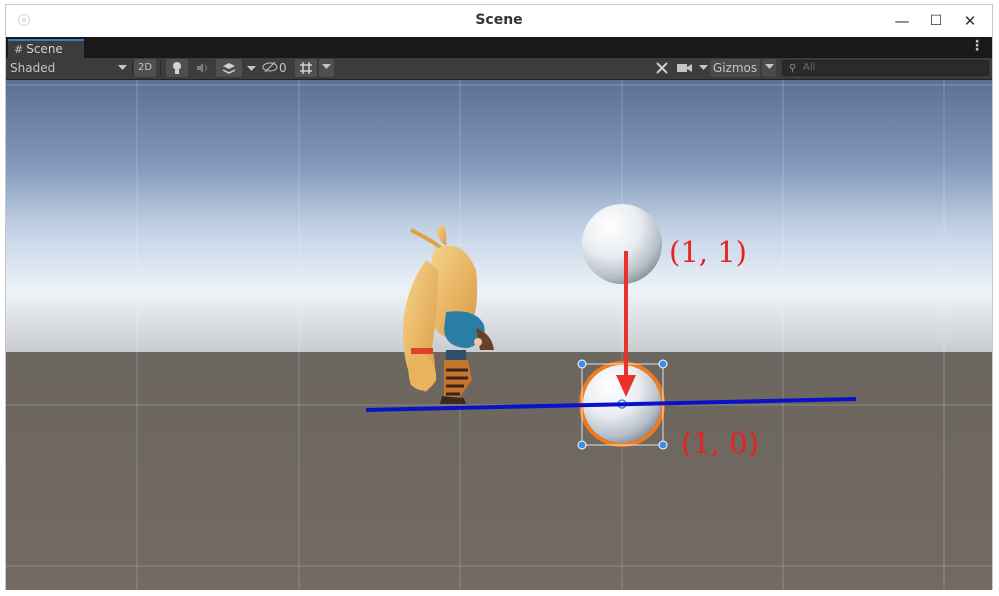 This screenshot has width=999, height=596. What do you see at coordinates (69, 68) in the screenshot?
I see `draw-mode-dropdown: Shaded` at bounding box center [69, 68].